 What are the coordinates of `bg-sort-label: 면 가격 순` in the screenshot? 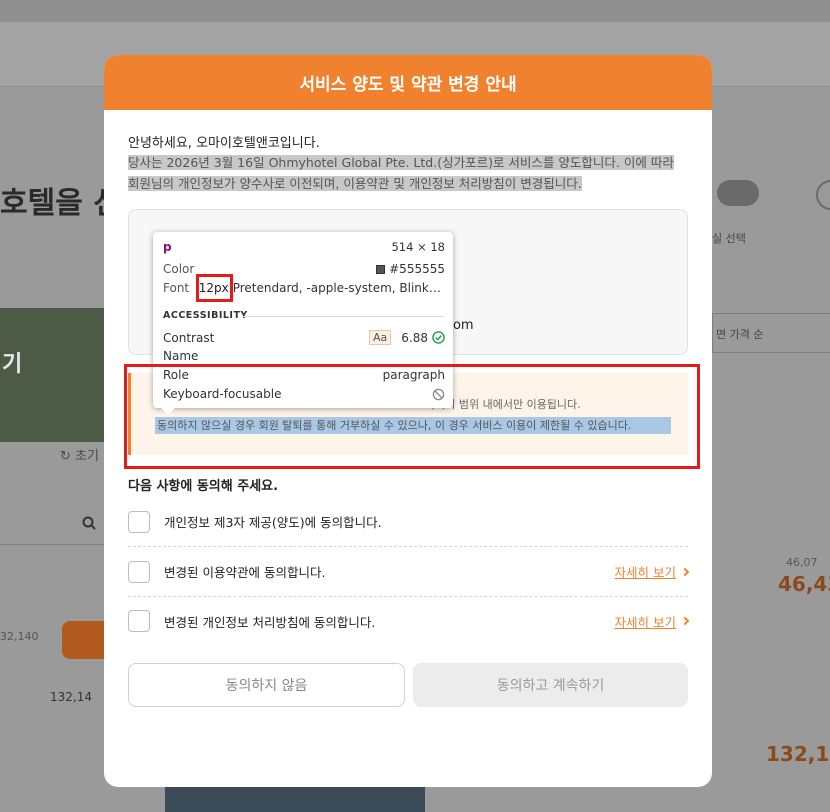 It's located at (740, 334).